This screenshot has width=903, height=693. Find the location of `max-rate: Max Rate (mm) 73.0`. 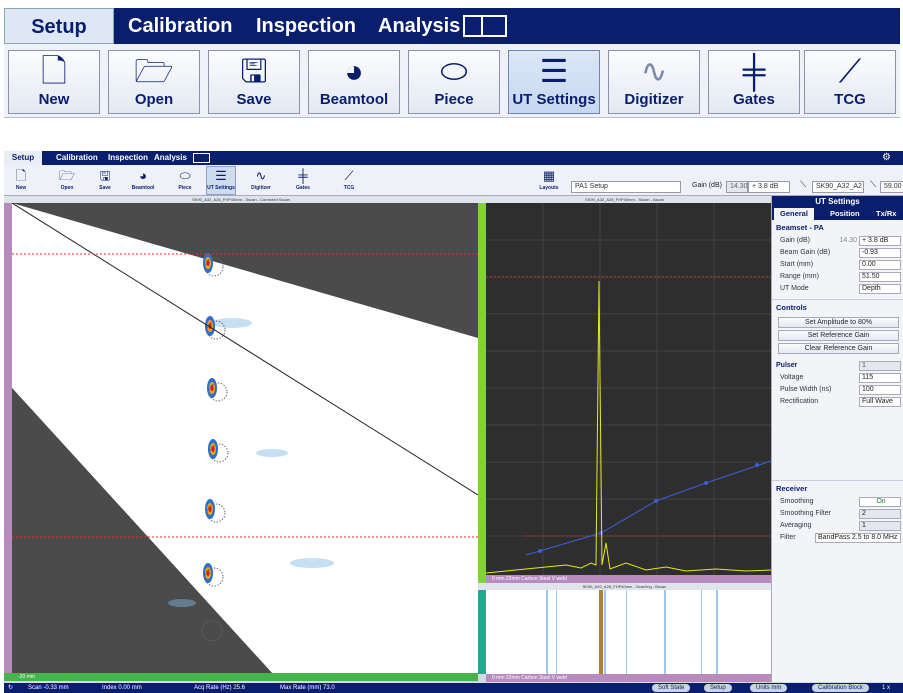

max-rate: Max Rate (mm) 73.0 is located at coordinates (307, 688).